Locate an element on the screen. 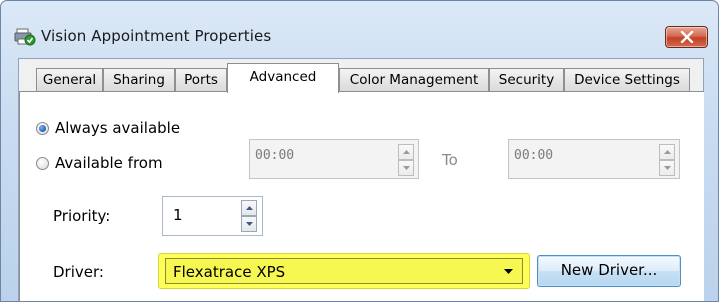 The width and height of the screenshot is (719, 302). driver-dropdown: Flexatrace XPS is located at coordinates (344, 271).